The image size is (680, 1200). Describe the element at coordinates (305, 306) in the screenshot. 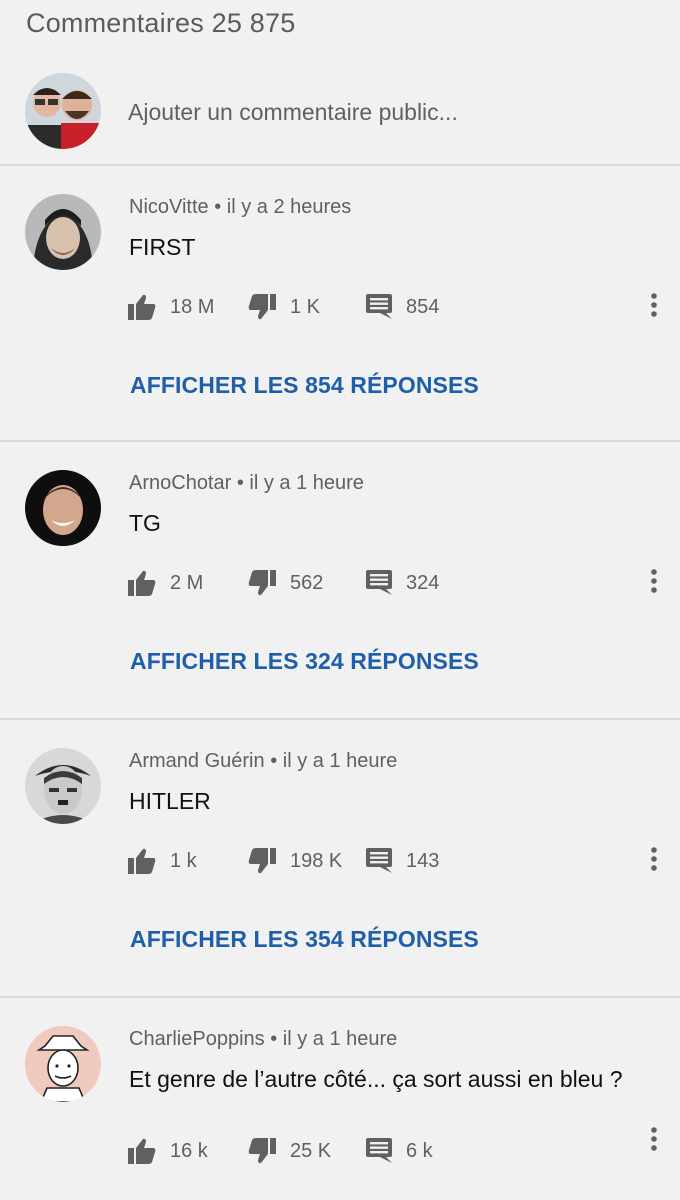

I see `dislike-count: 1 K` at that location.